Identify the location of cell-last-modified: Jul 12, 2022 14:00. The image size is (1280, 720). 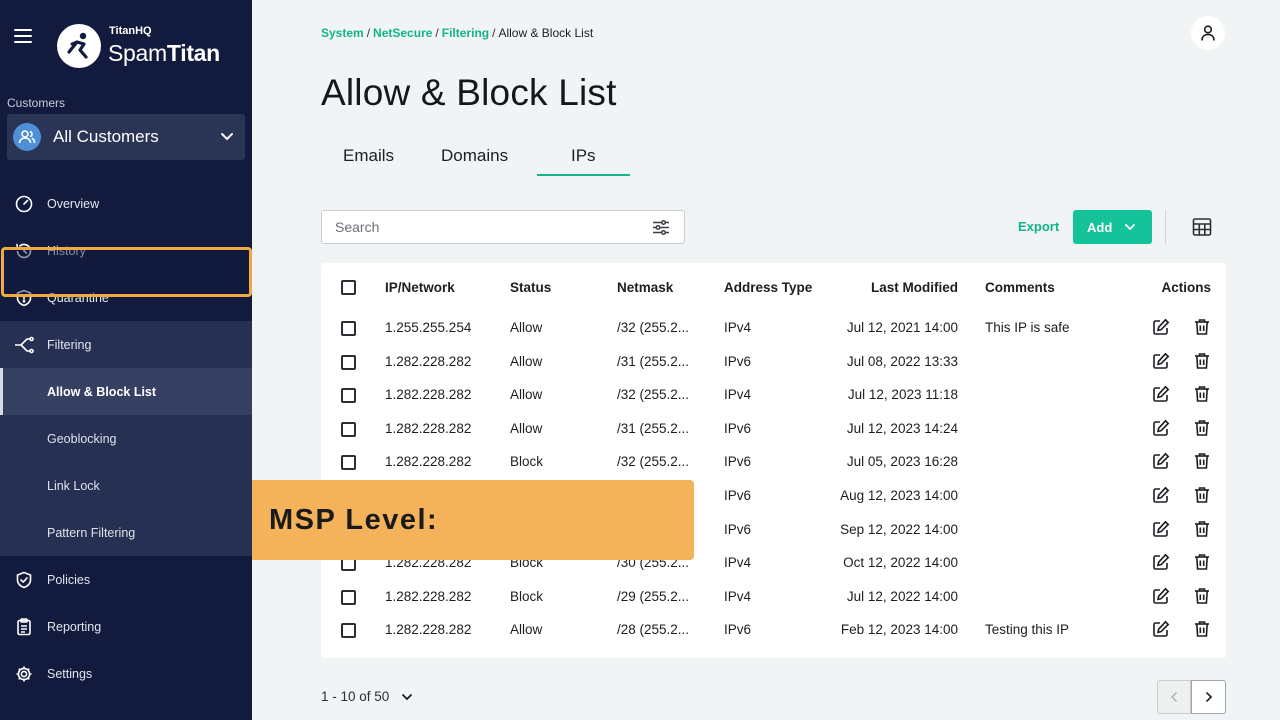
(902, 596).